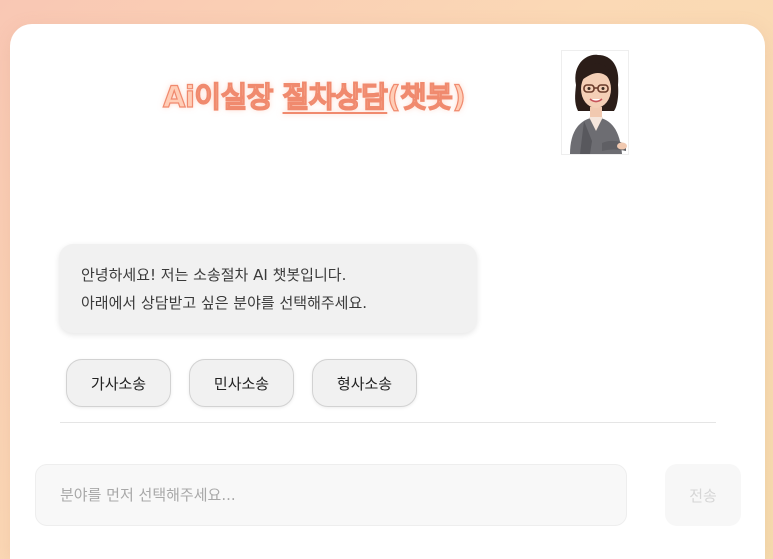  I want to click on divider, so click(388, 422).